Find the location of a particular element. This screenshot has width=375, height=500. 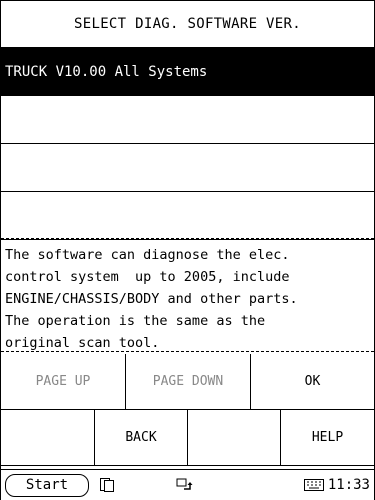

page-up-button: PAGE UP is located at coordinates (63, 381).